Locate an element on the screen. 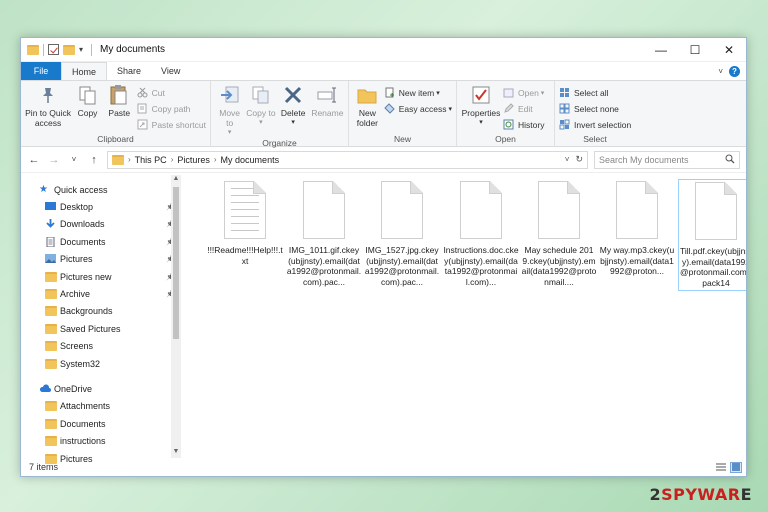  sidebar-item-label: instructions is located at coordinates (83, 441).